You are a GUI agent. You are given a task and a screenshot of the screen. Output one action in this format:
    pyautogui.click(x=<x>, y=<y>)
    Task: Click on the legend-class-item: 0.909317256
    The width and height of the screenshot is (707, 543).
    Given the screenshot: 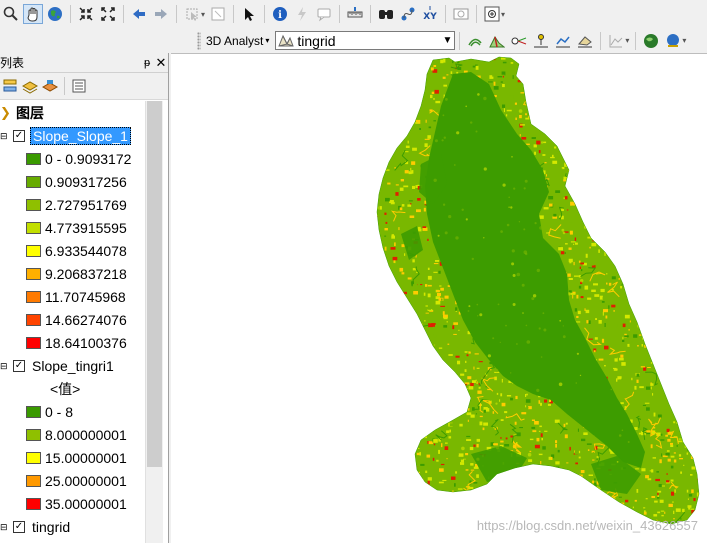 What is the action you would take?
    pyautogui.click(x=63, y=182)
    